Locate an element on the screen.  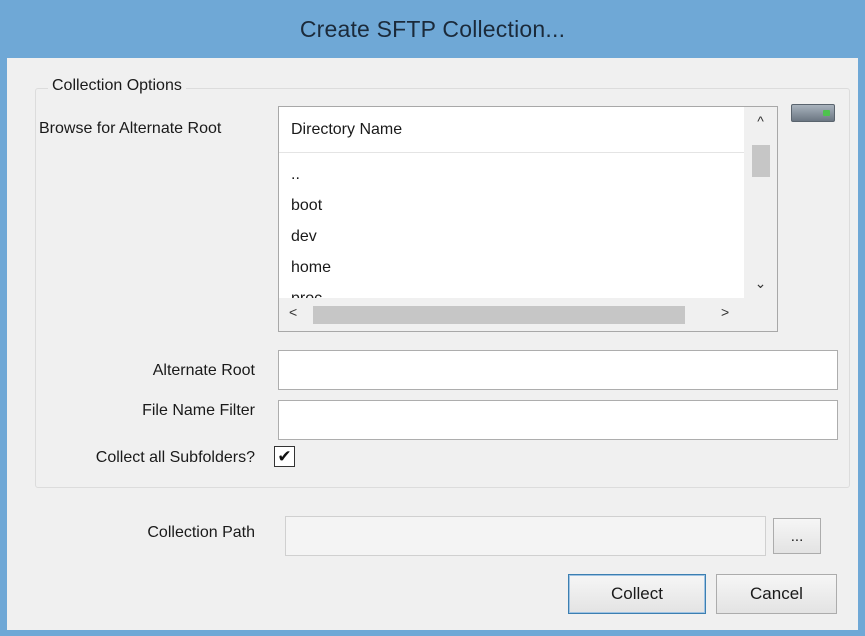
scroll-down-icon: ⌄ is located at coordinates (760, 283).